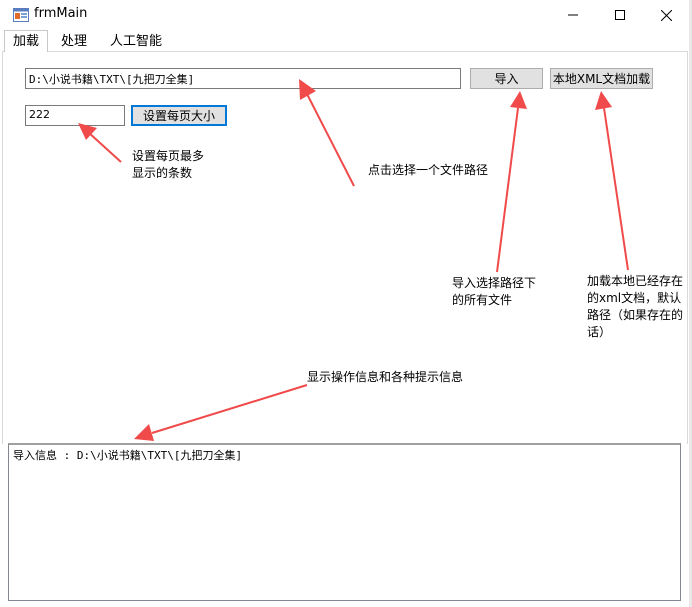 The width and height of the screenshot is (692, 607). I want to click on xml-note: 加载本地已经存在 的xml文档，默认 路径（如果存在的 话）, so click(638, 307).